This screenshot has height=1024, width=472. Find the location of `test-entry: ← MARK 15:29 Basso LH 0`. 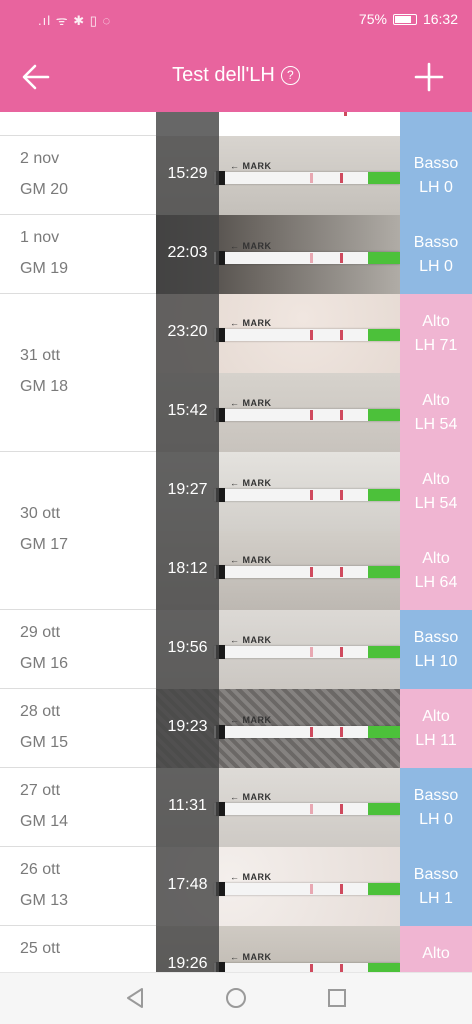

test-entry: ← MARK 15:29 Basso LH 0 is located at coordinates (314, 175).